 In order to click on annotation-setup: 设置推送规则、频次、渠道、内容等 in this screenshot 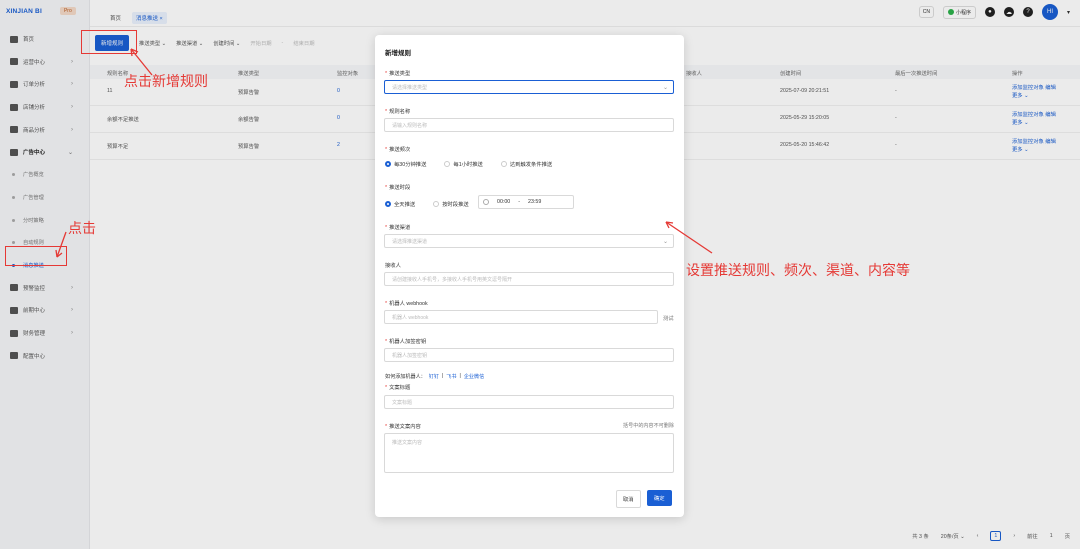, I will do `click(798, 271)`.